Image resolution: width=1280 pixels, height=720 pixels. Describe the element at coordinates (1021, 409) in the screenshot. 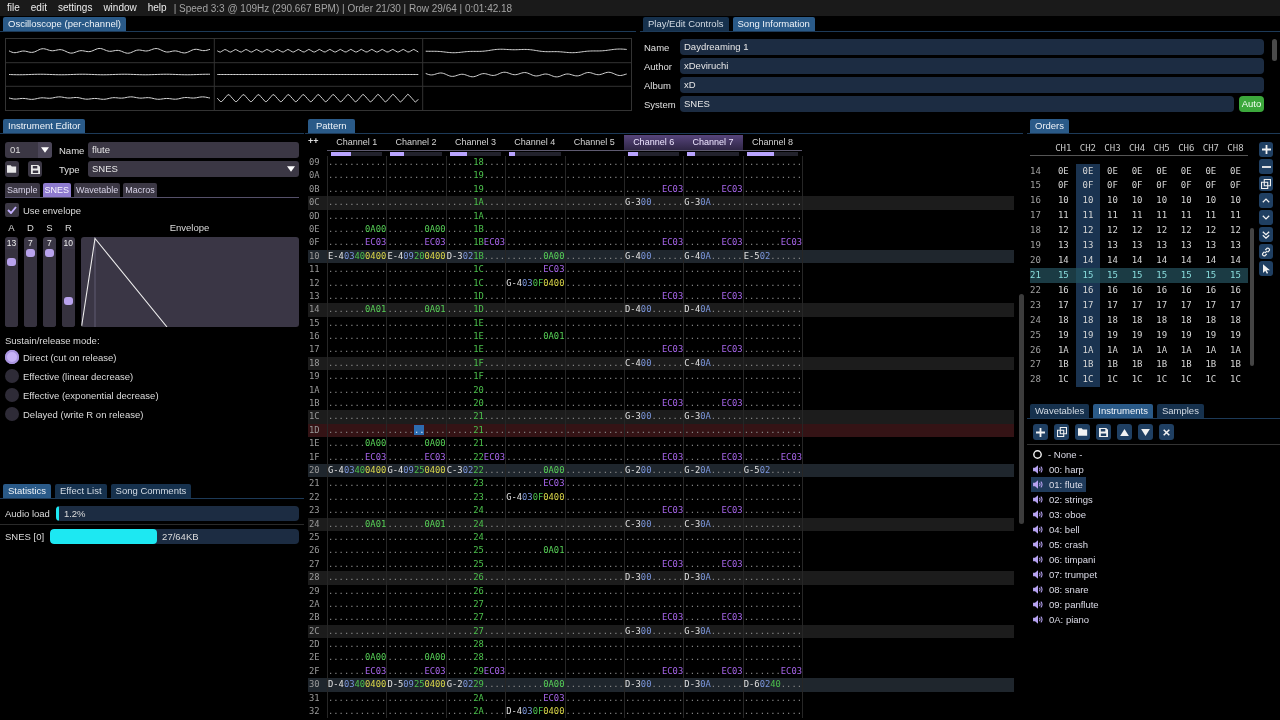

I see `scrollbar-thumb` at that location.